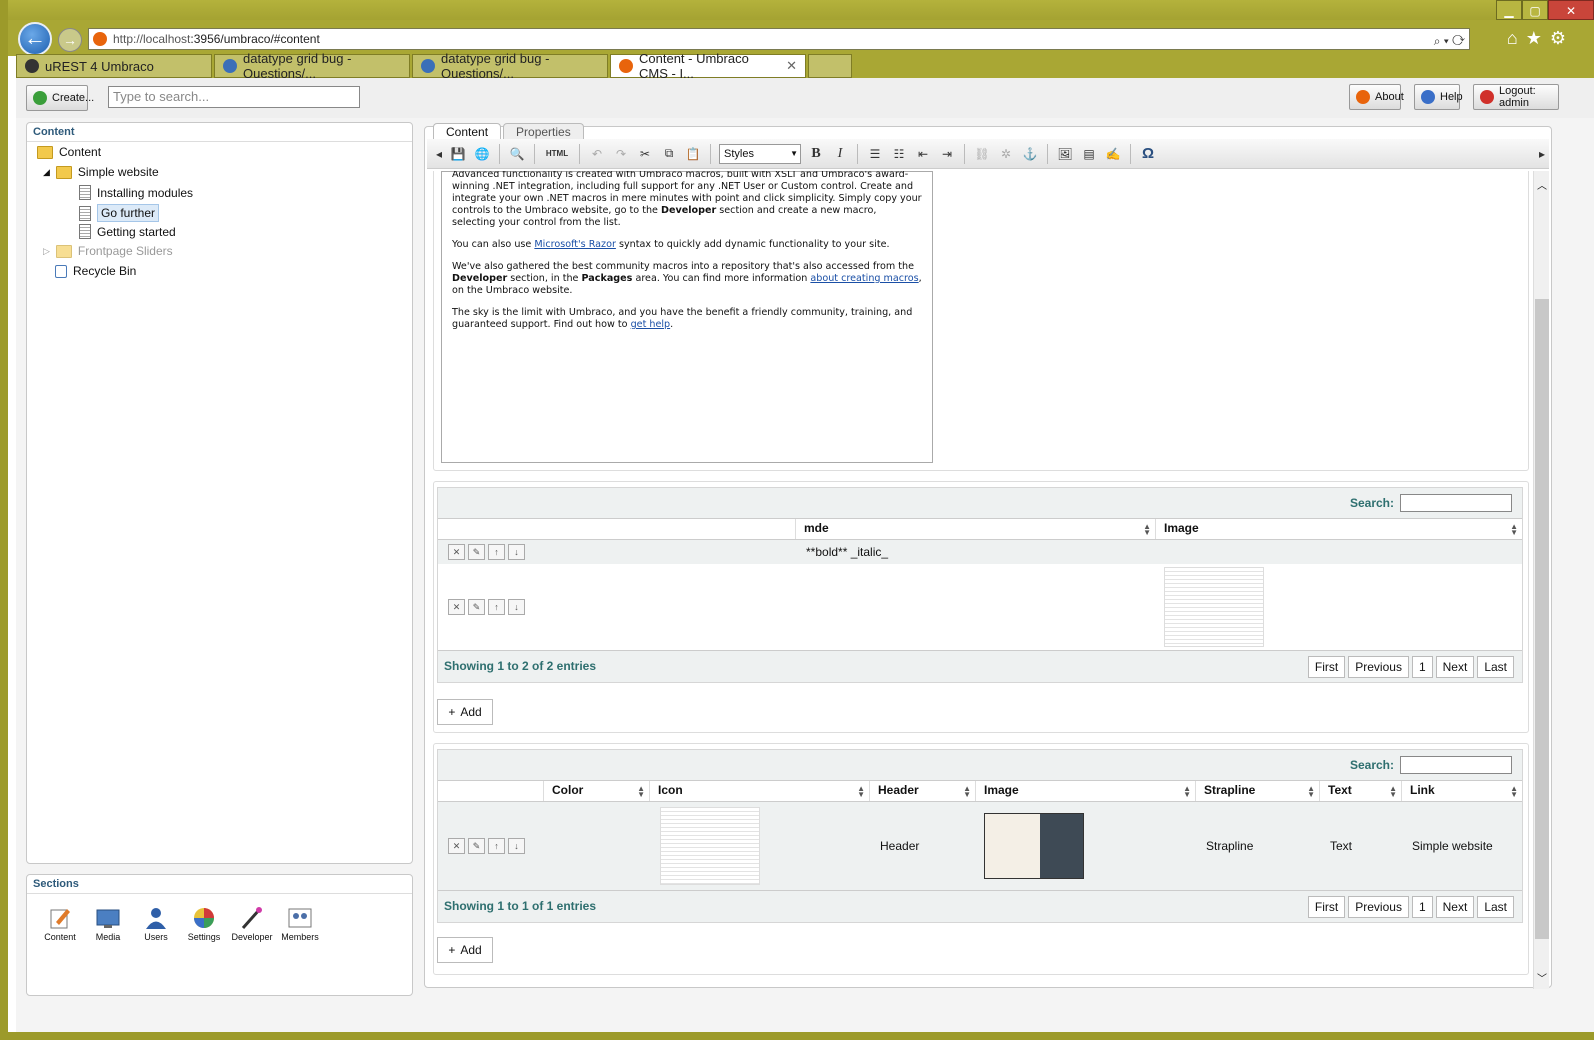 The width and height of the screenshot is (1594, 1040). What do you see at coordinates (1512, 38) in the screenshot?
I see `home-icon: ⌂` at bounding box center [1512, 38].